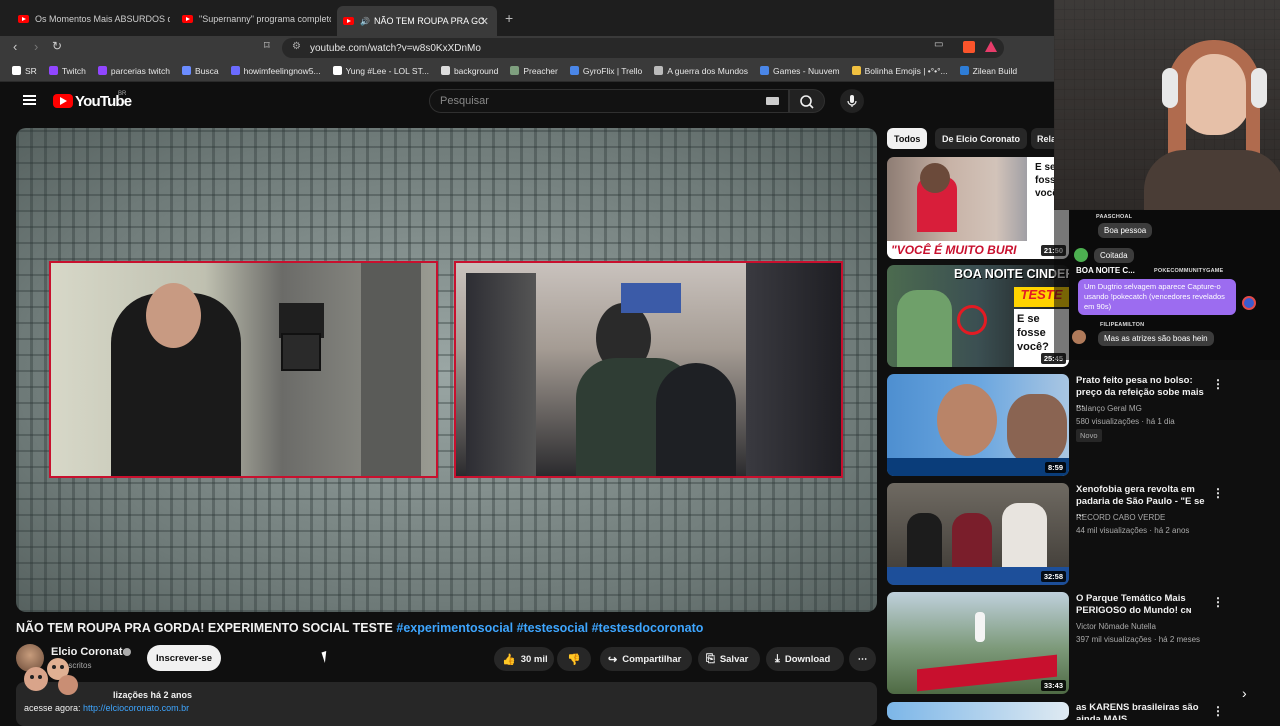 This screenshot has width=1280, height=726. I want to click on brave-shield-icon, so click(969, 47).